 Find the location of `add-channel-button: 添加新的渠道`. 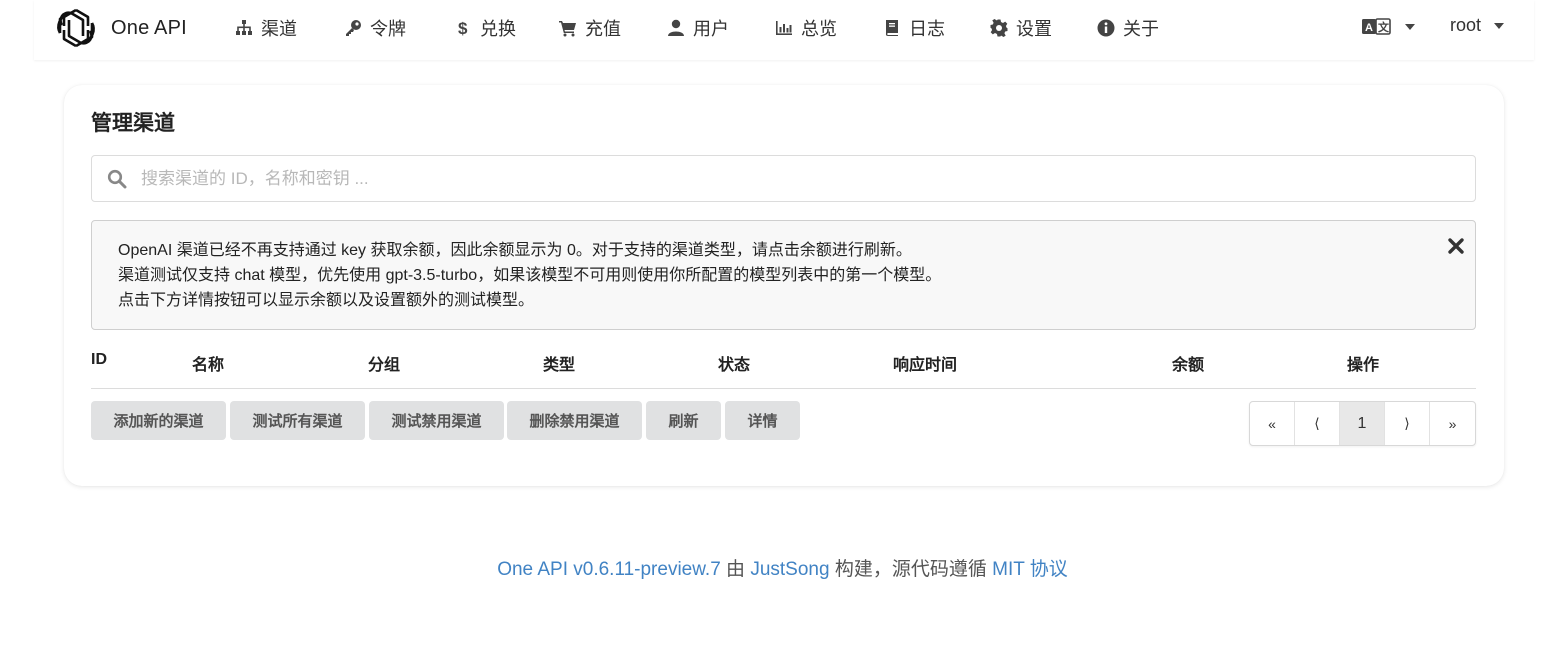

add-channel-button: 添加新的渠道 is located at coordinates (158, 420).